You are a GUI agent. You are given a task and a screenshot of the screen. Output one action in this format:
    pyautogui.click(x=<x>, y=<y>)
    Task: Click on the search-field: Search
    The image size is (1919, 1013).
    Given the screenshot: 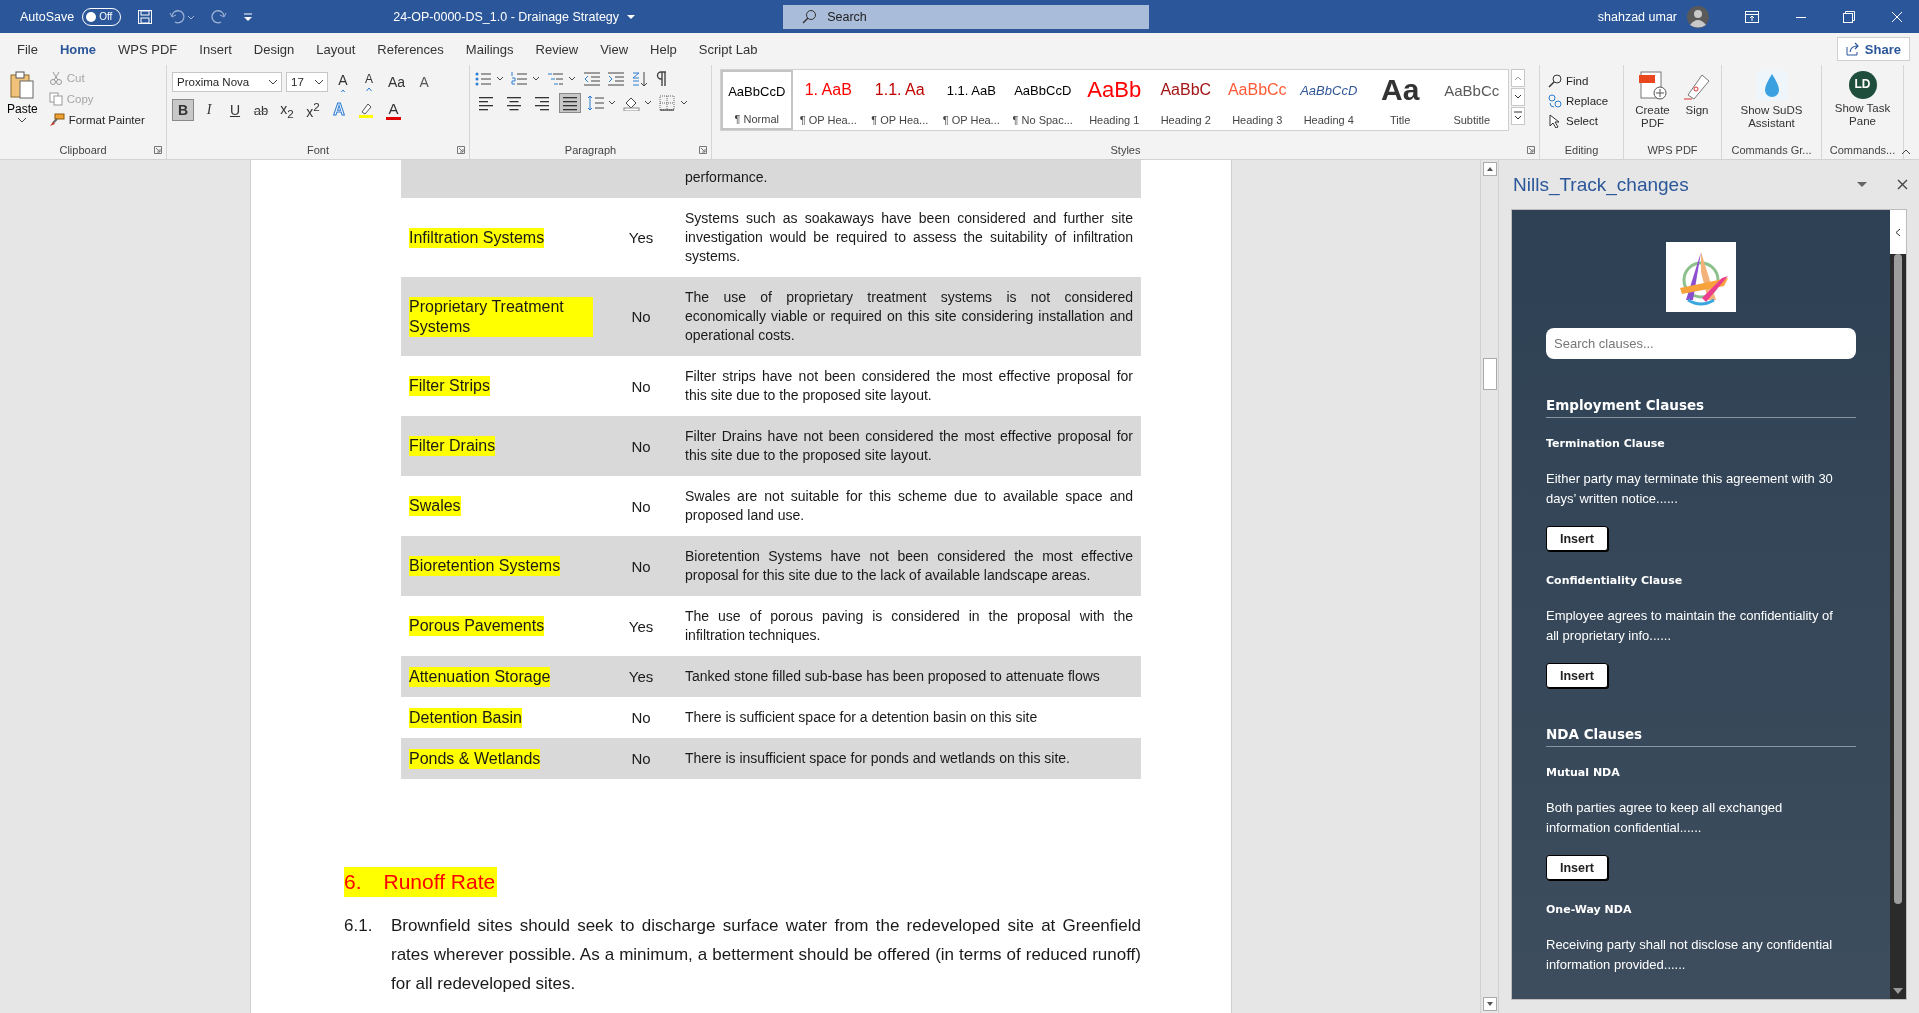 What is the action you would take?
    pyautogui.click(x=966, y=16)
    